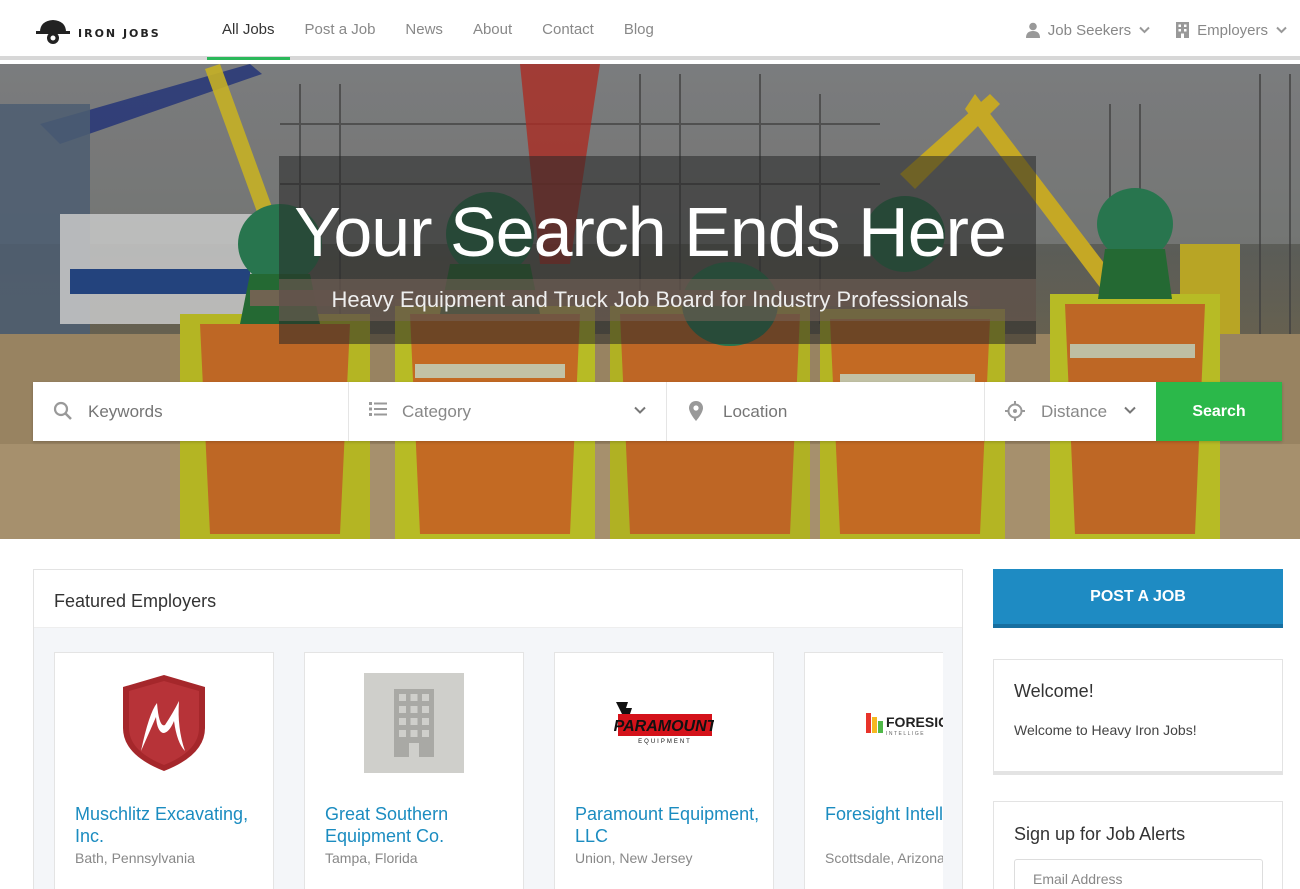 Image resolution: width=1300 pixels, height=889 pixels. I want to click on job-alerts-widget: Sign up for Job Alerts, so click(1138, 845).